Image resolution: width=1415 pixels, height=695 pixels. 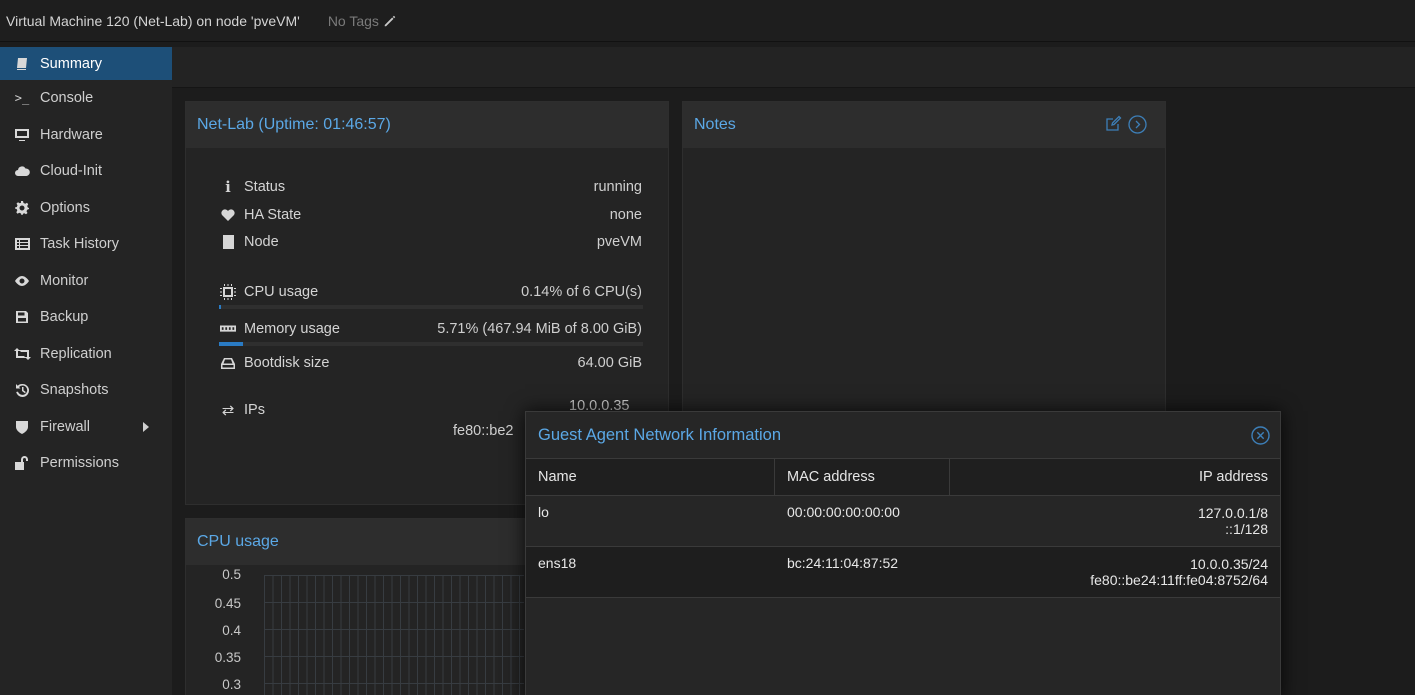 I want to click on status-panel-title: Net-Lab (Uptime: 01:46:57), so click(x=427, y=125).